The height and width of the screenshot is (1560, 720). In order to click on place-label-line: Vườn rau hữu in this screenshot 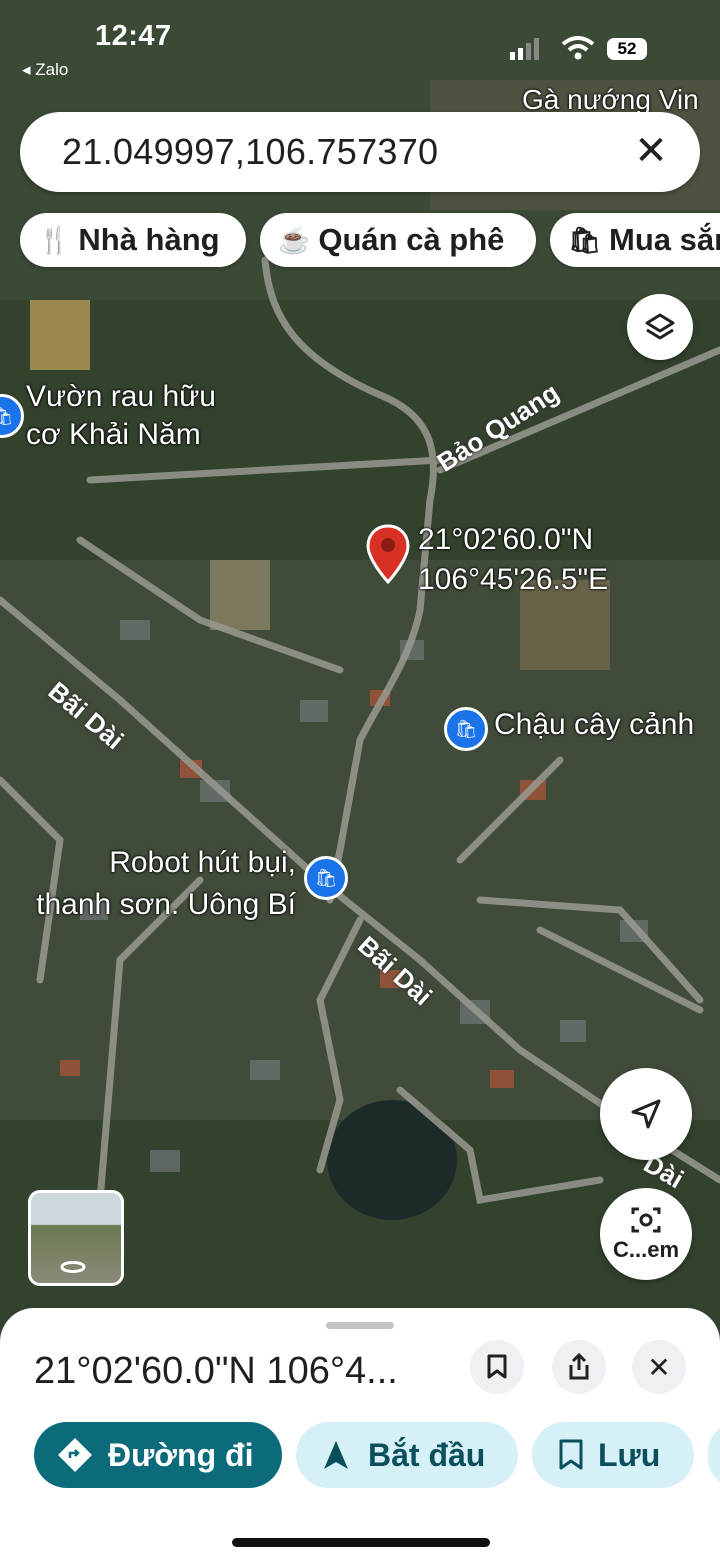, I will do `click(121, 396)`.